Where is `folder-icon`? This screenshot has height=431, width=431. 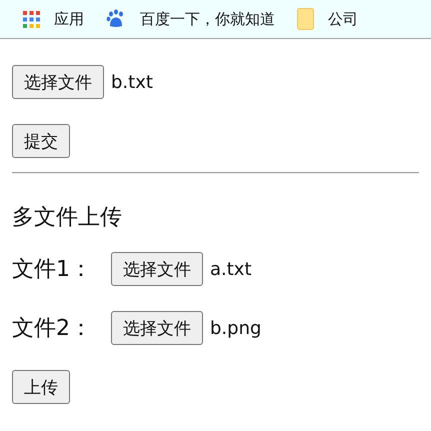 folder-icon is located at coordinates (305, 19).